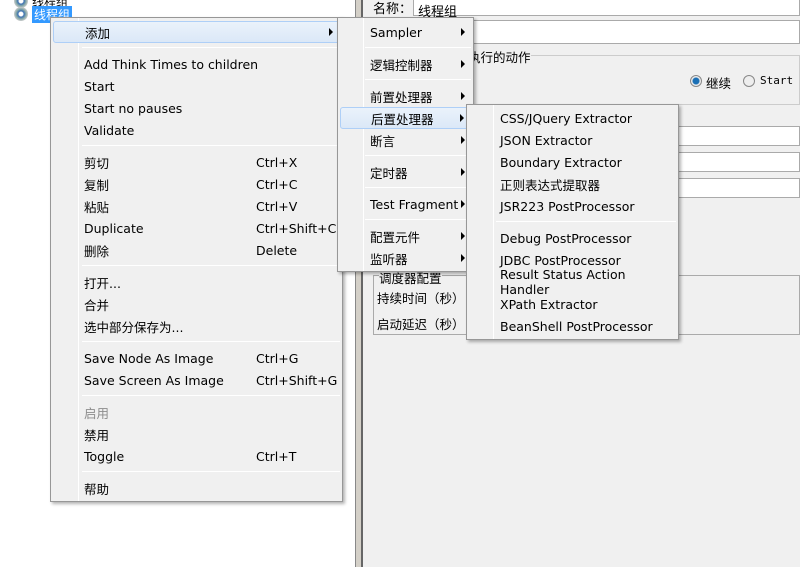  I want to click on menu-item-label: 前置处理器, so click(401, 97).